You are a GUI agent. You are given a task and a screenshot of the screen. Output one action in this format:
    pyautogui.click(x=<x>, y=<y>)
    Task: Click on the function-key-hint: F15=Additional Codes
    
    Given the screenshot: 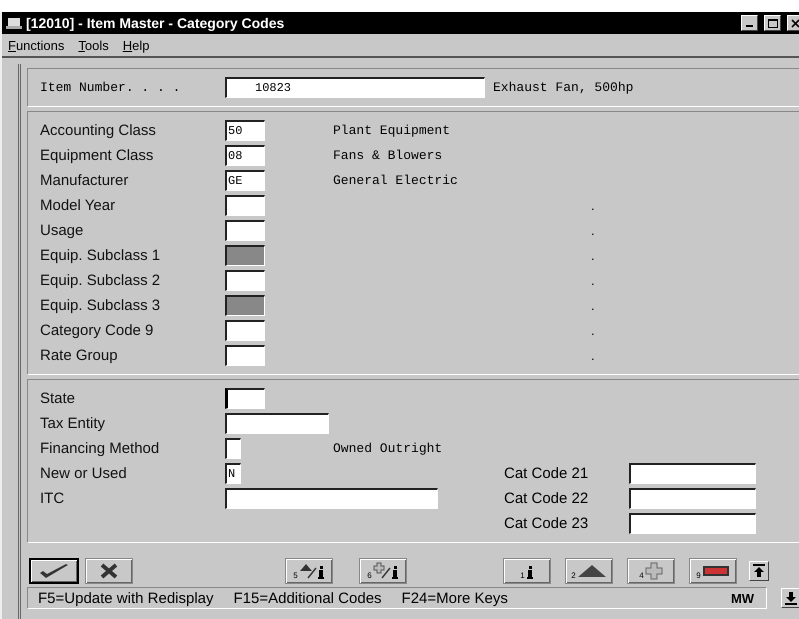 What is the action you would take?
    pyautogui.click(x=308, y=598)
    